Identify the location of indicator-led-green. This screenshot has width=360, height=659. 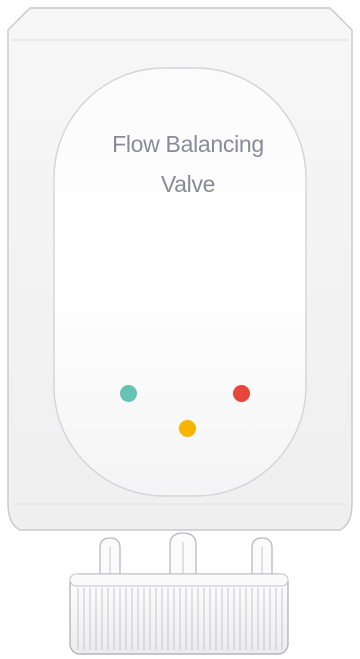
(128, 393).